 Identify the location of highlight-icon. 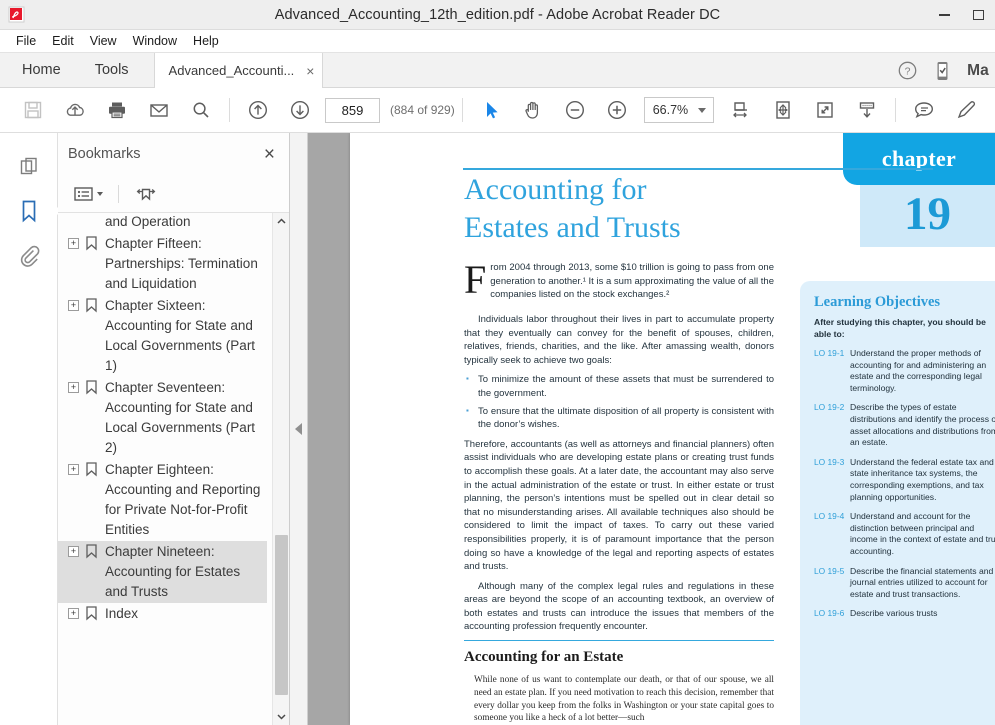
(966, 110).